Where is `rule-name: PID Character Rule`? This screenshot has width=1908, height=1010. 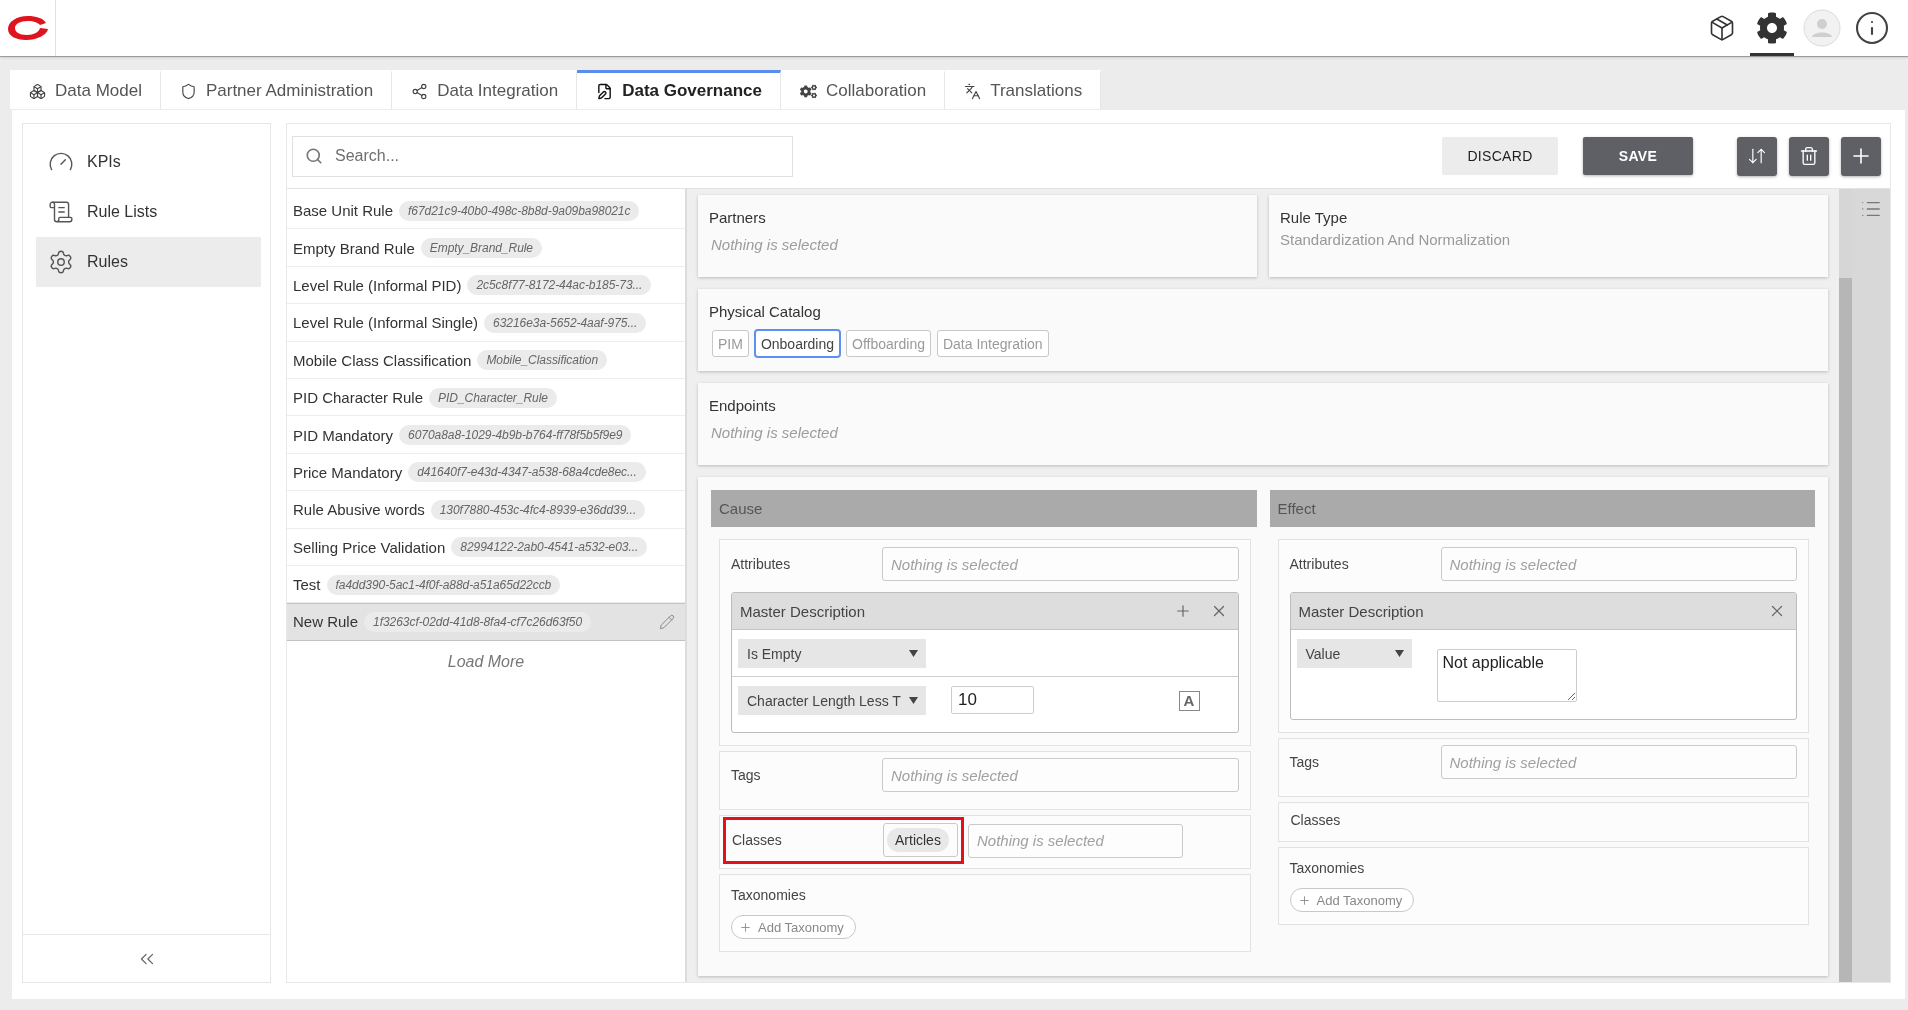 rule-name: PID Character Rule is located at coordinates (358, 398).